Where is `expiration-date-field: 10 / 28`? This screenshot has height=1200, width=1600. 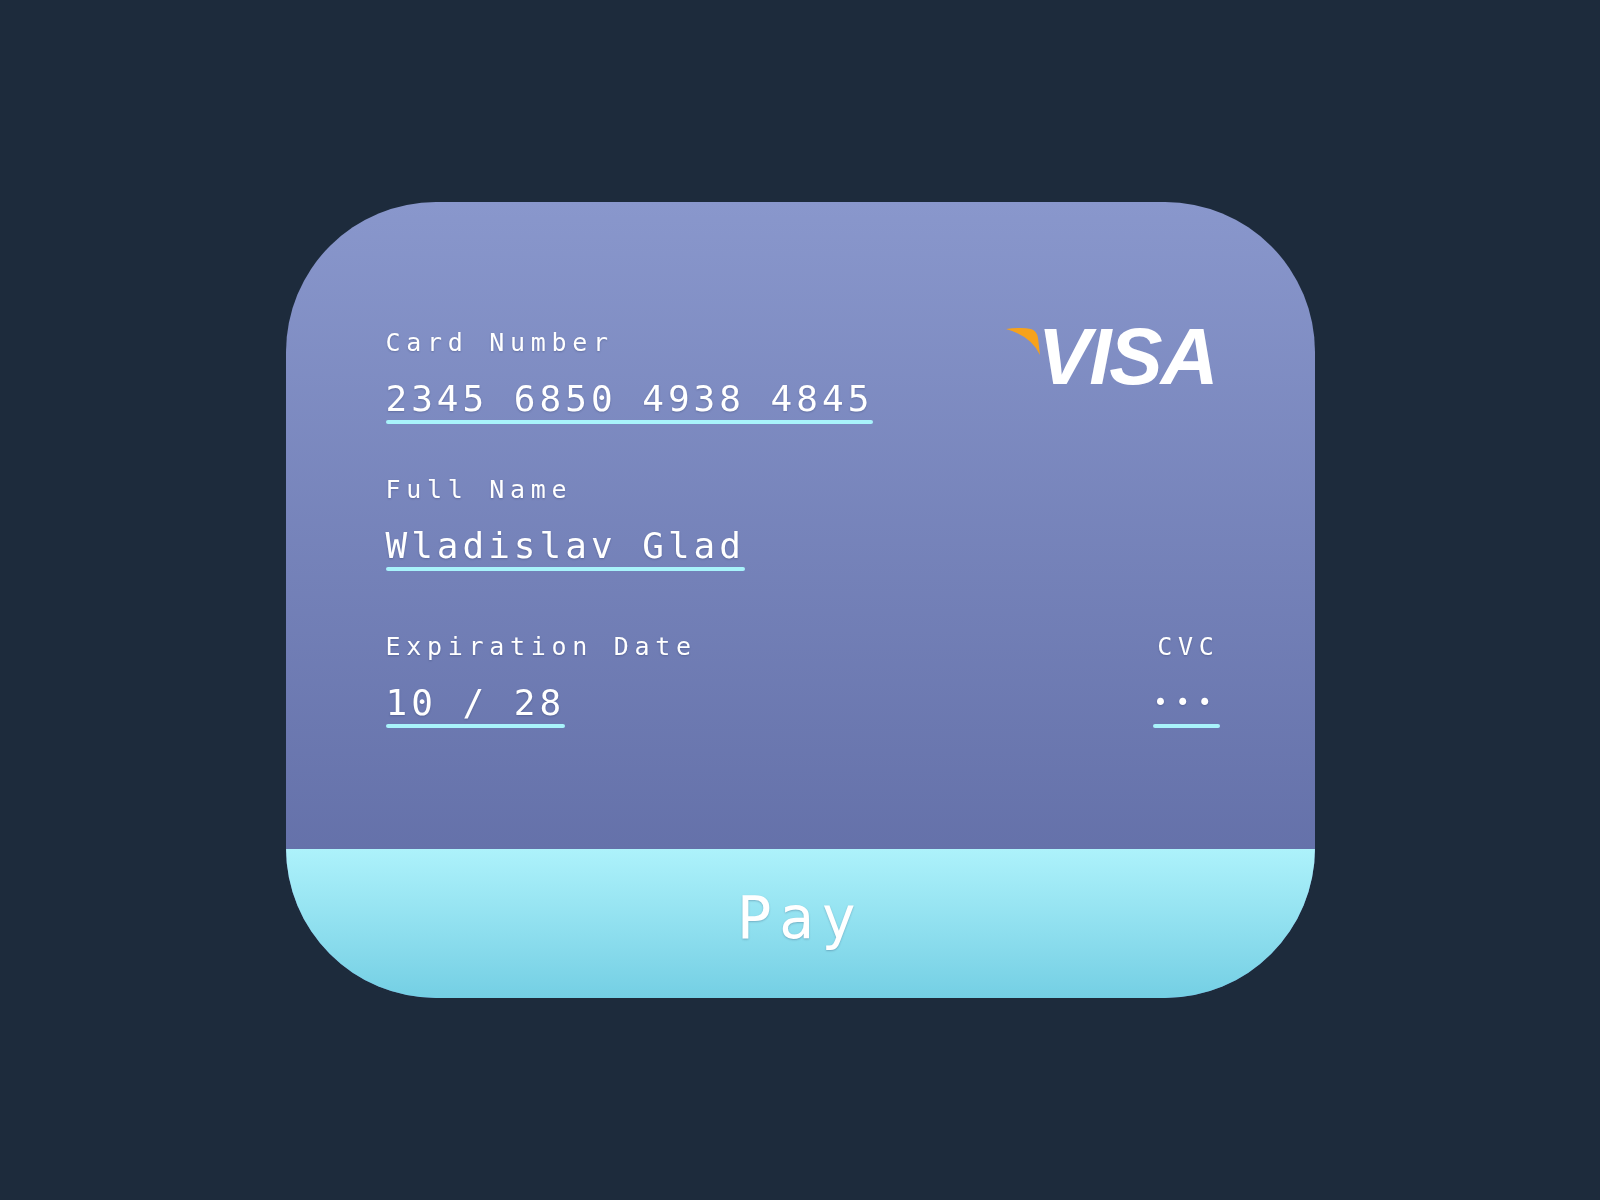
expiration-date-field: 10 / 28 is located at coordinates (475, 706).